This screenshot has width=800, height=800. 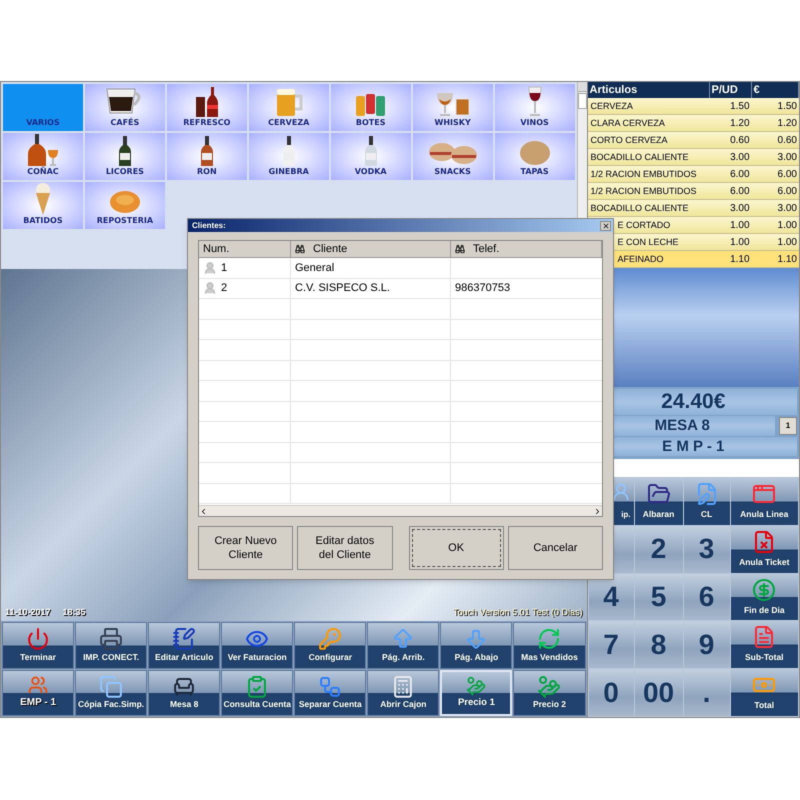 I want to click on toolbar-button: Configurar, so click(x=330, y=645).